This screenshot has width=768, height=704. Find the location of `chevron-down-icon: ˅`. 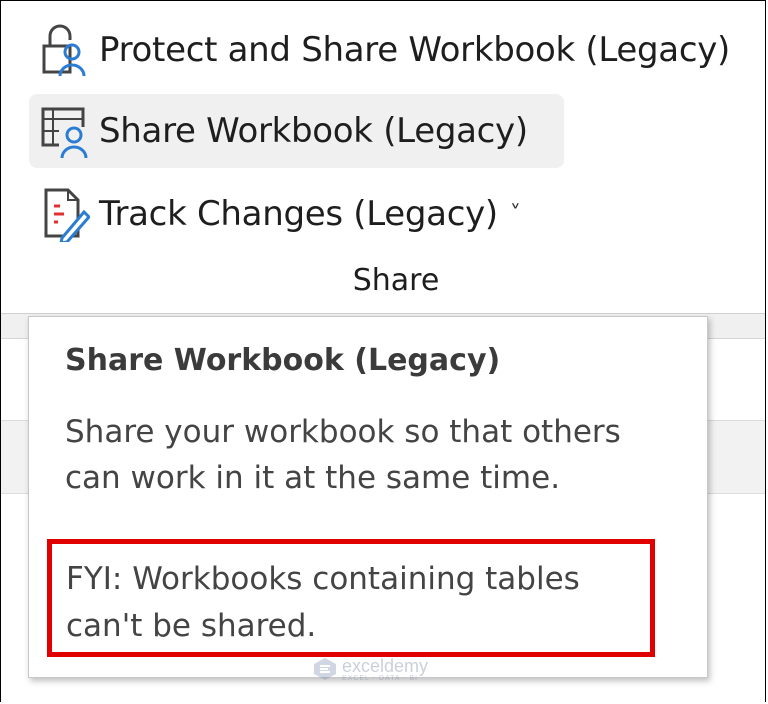

chevron-down-icon: ˅ is located at coordinates (515, 214).